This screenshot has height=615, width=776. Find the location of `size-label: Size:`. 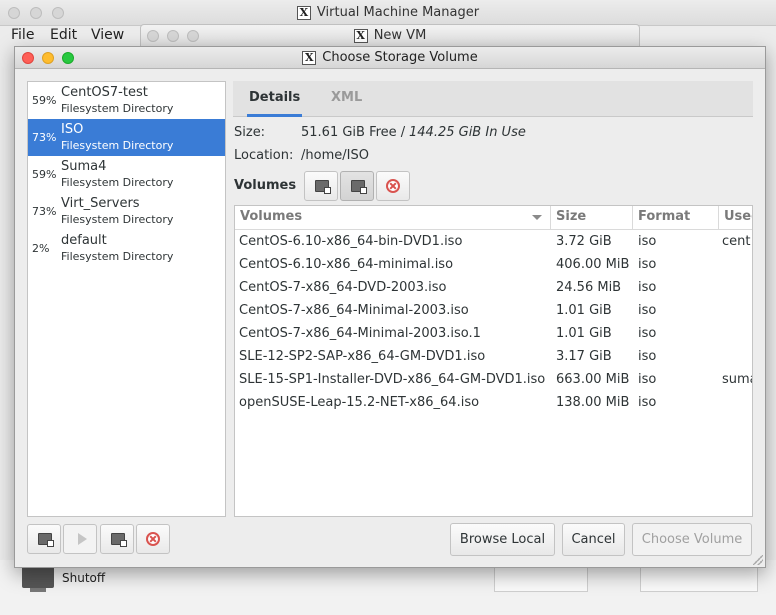

size-label: Size: is located at coordinates (250, 132).